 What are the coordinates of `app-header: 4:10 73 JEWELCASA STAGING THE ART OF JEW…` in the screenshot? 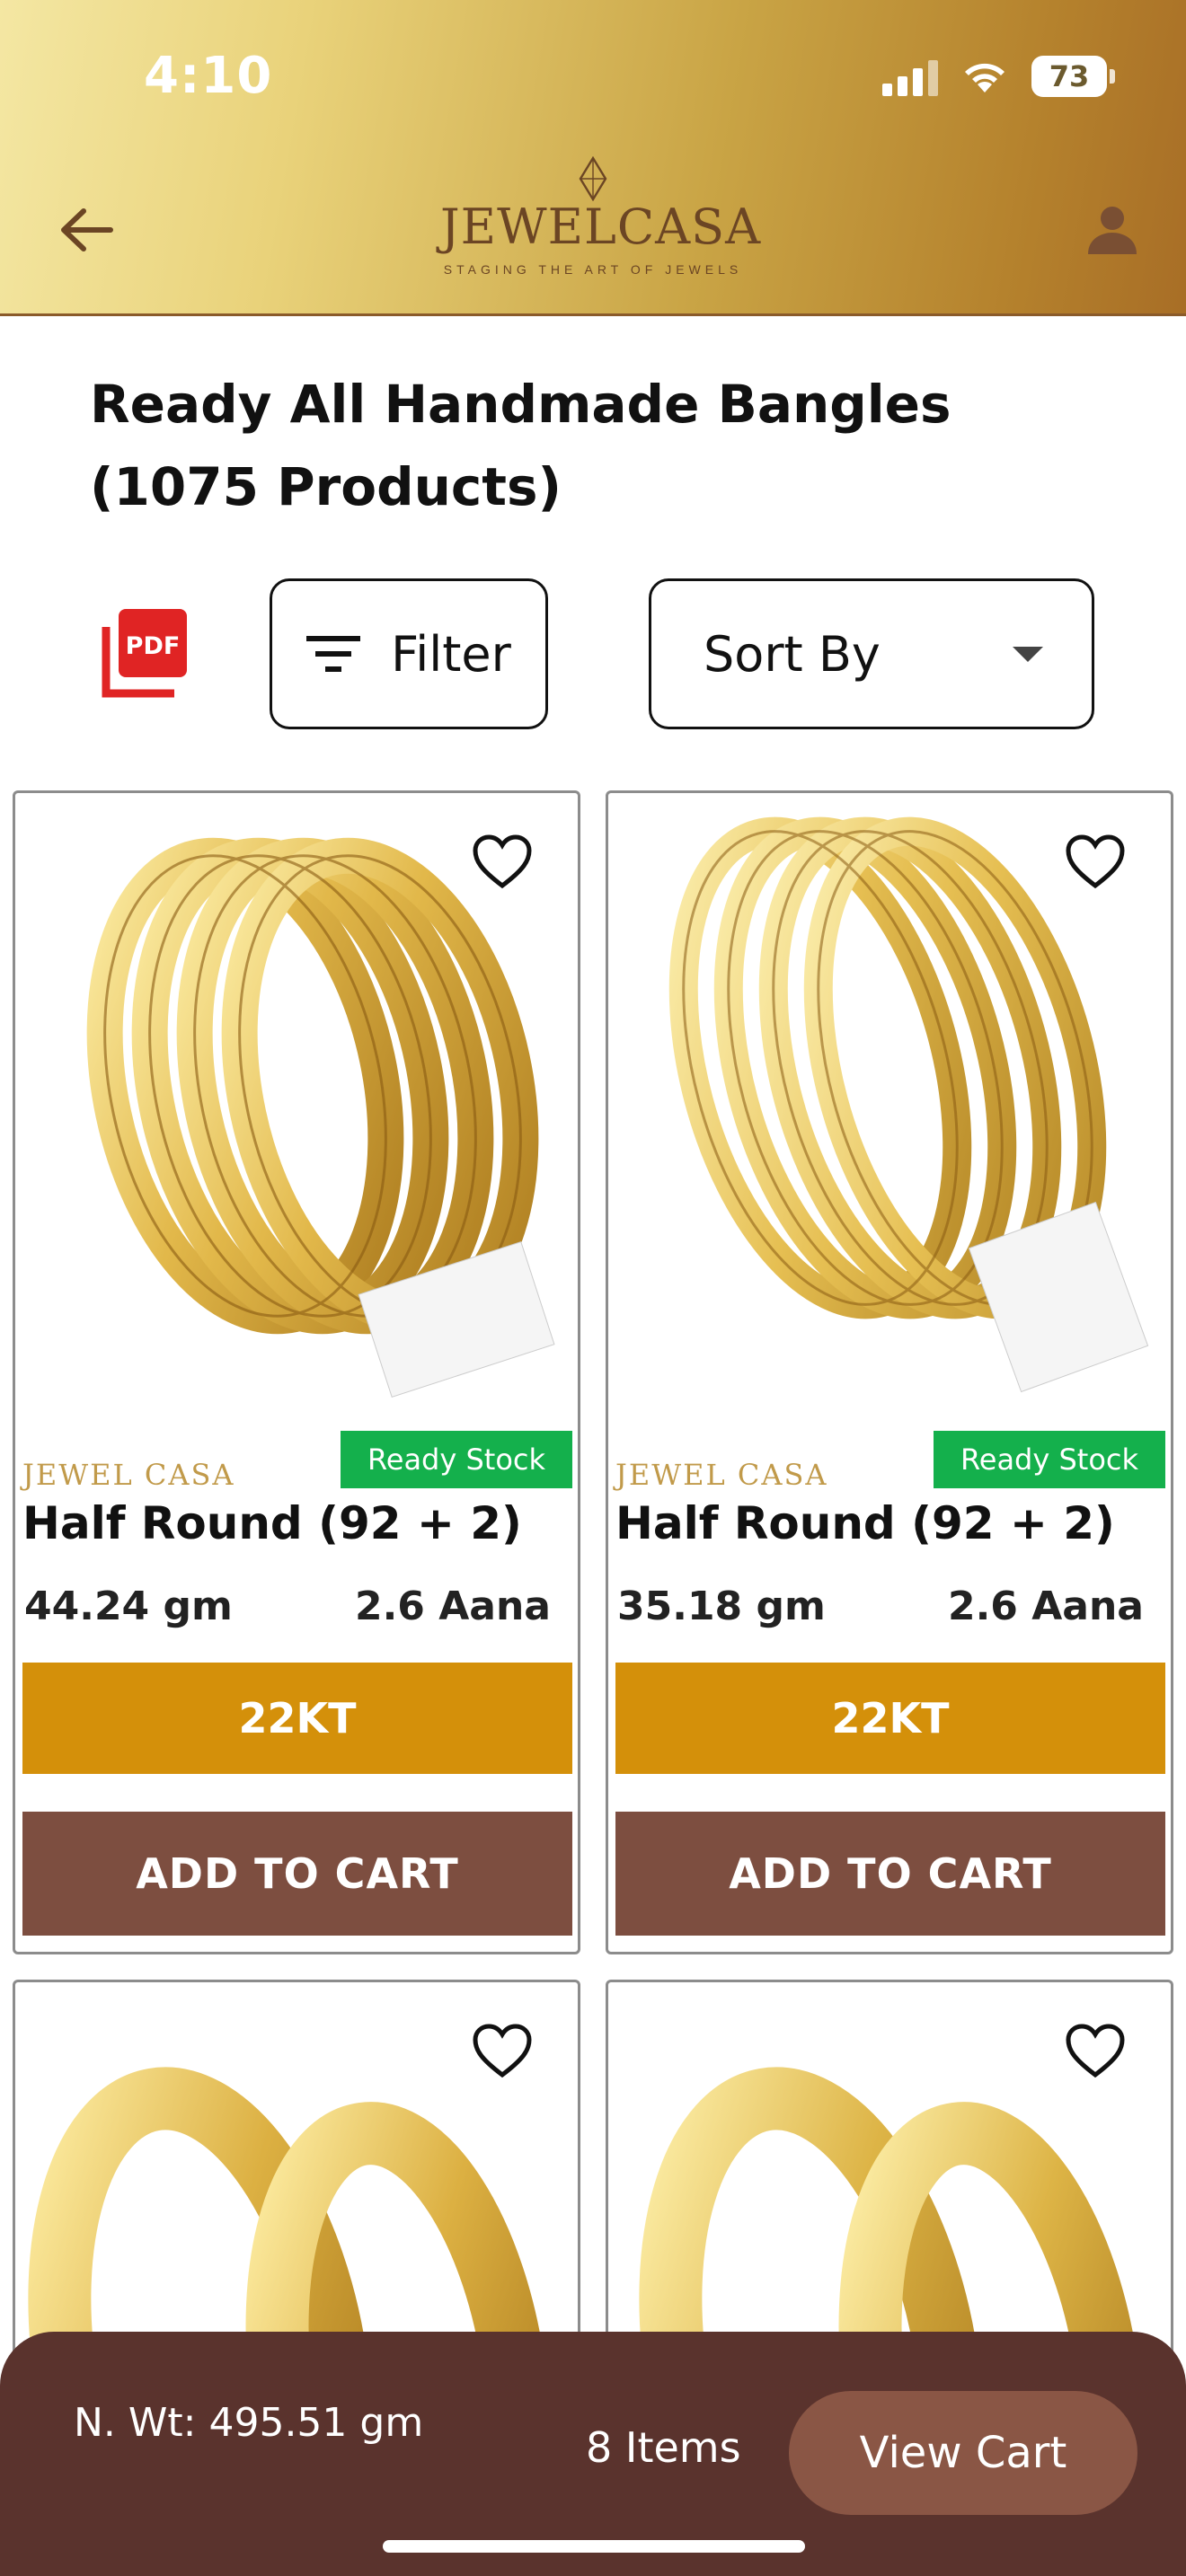 It's located at (593, 158).